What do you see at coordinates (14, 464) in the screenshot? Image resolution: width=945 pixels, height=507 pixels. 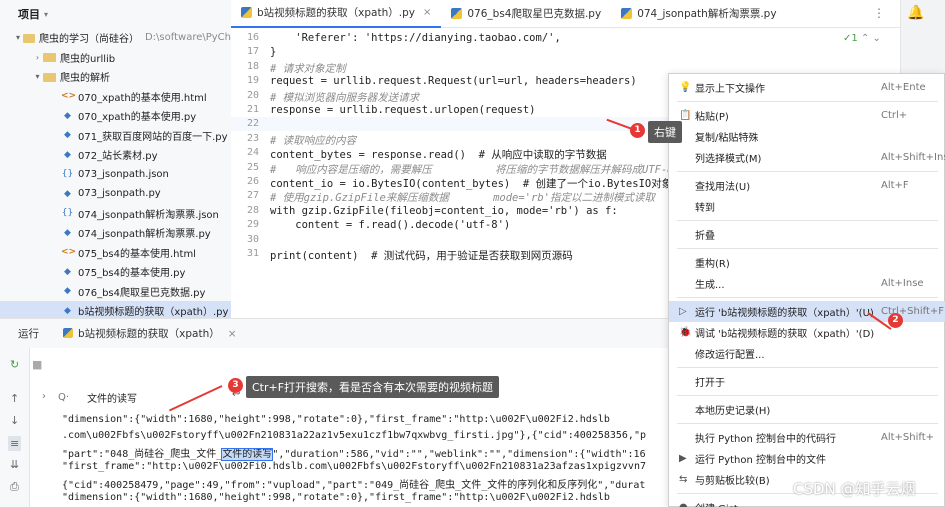 I see `scroll-to-end-icon: ⇊` at bounding box center [14, 464].